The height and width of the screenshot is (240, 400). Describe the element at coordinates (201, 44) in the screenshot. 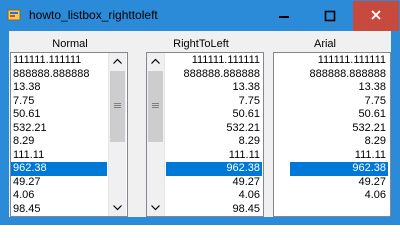

I see `label-righttoleft: RightToLeft` at that location.